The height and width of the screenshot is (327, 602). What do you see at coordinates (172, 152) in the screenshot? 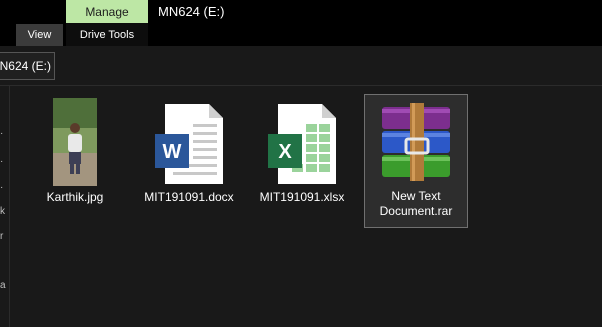
I see `svg-text: W` at bounding box center [172, 152].